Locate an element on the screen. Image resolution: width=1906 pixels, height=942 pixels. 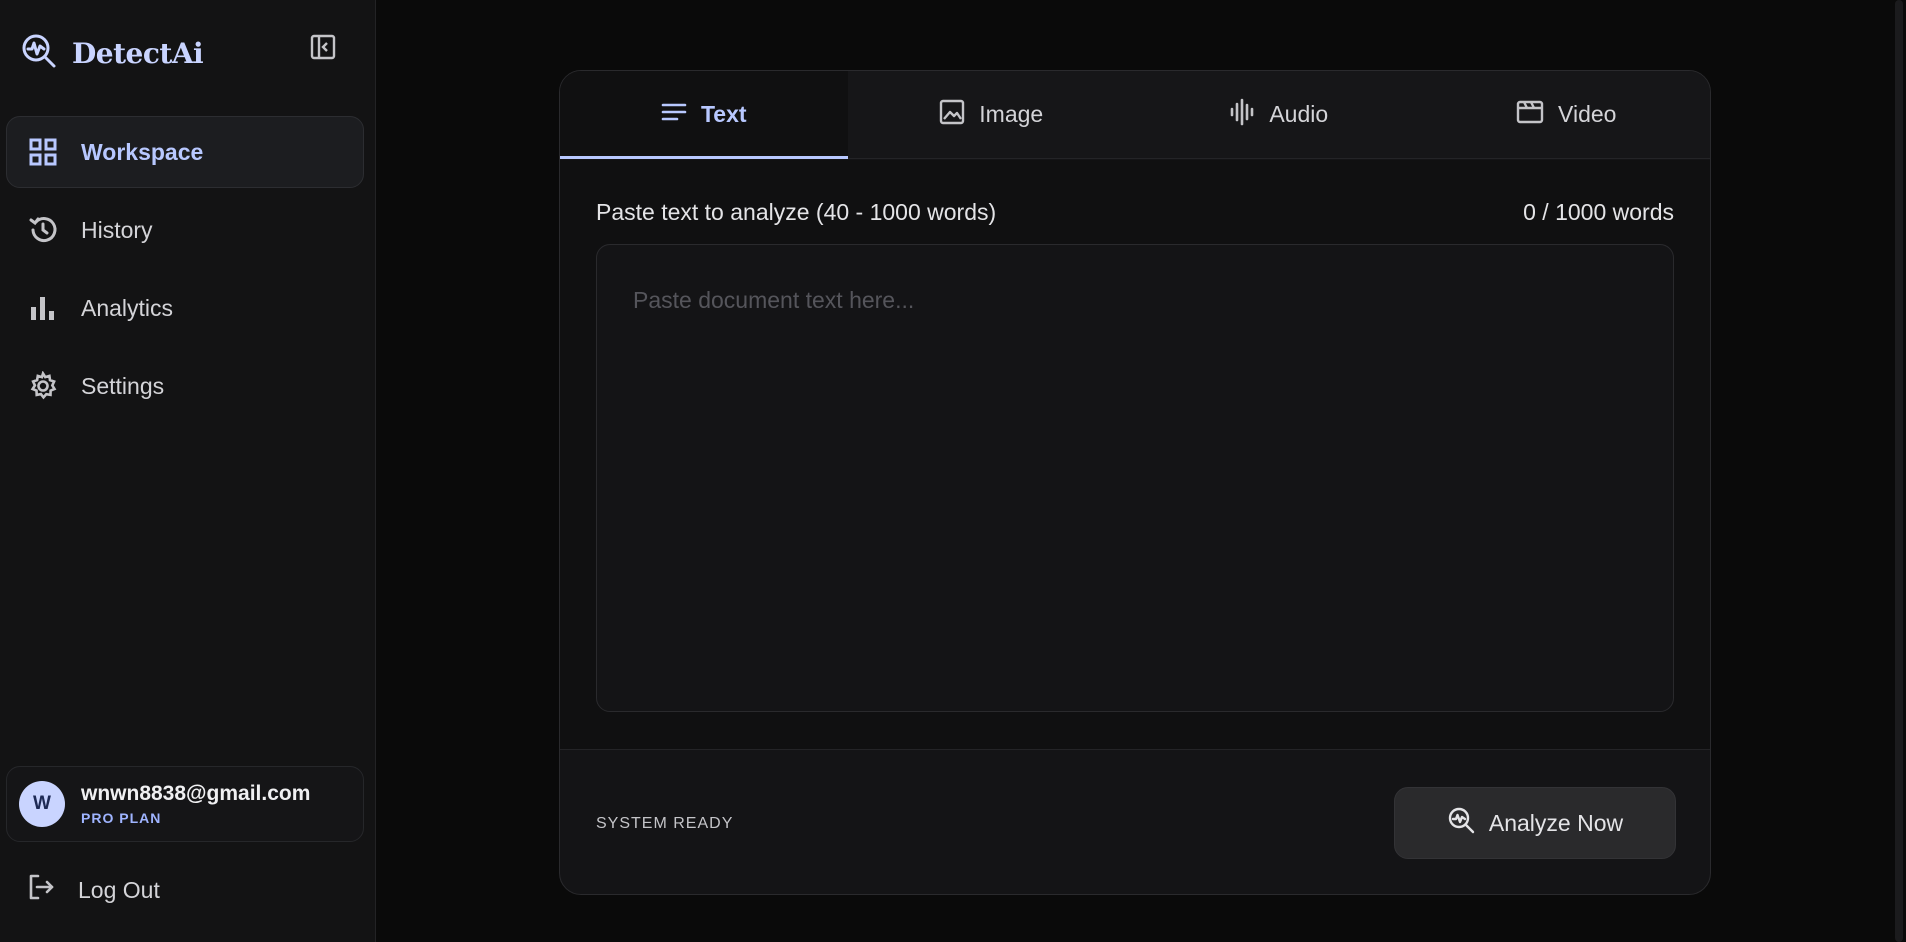
tab-text: Text is located at coordinates (704, 115).